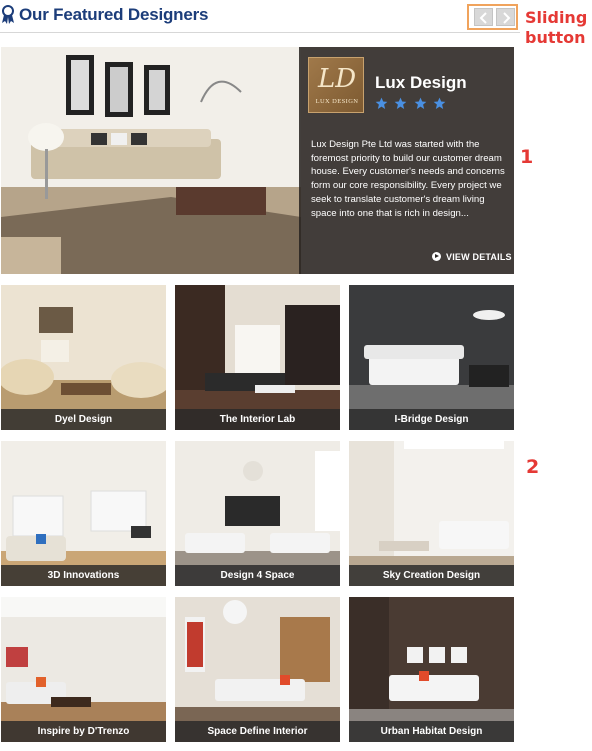 The image size is (592, 751). What do you see at coordinates (257, 669) in the screenshot?
I see `designer-tile: Space Define Interior` at bounding box center [257, 669].